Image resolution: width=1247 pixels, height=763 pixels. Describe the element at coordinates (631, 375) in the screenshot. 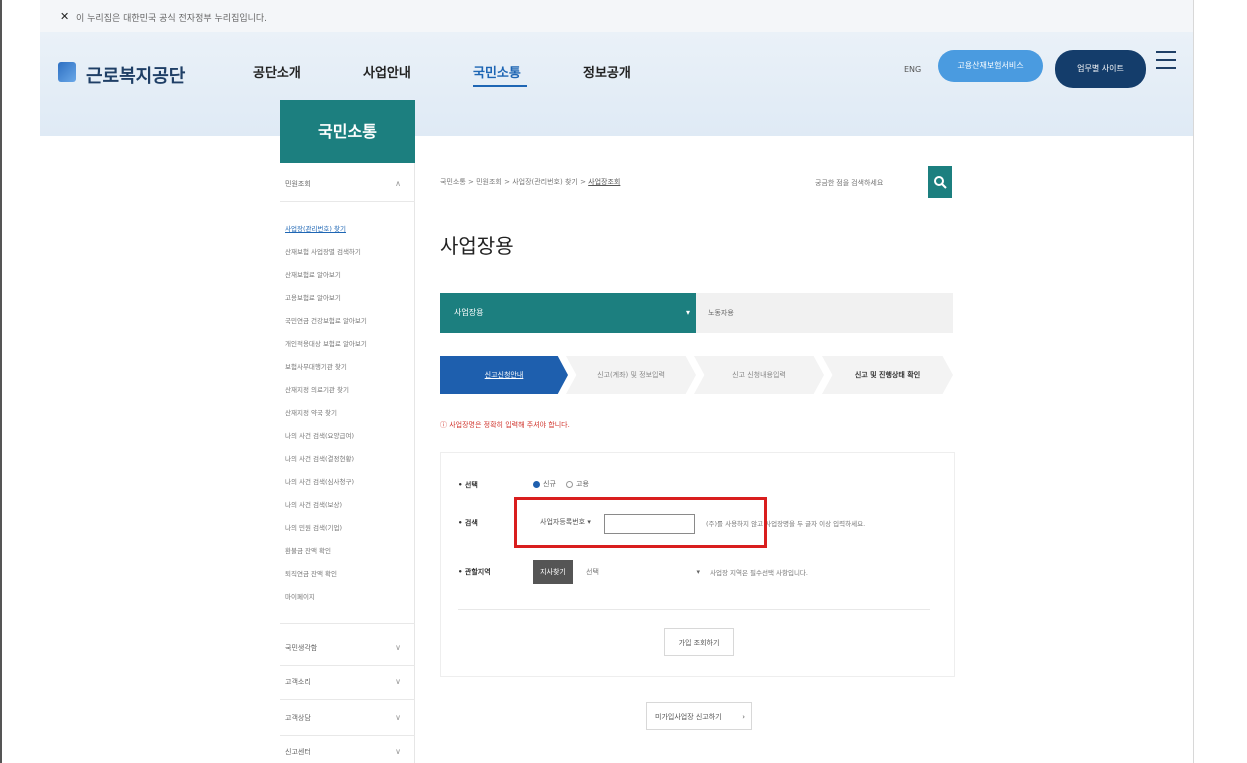

I see `step-2: 신고(계좌) 및 정보입력` at that location.